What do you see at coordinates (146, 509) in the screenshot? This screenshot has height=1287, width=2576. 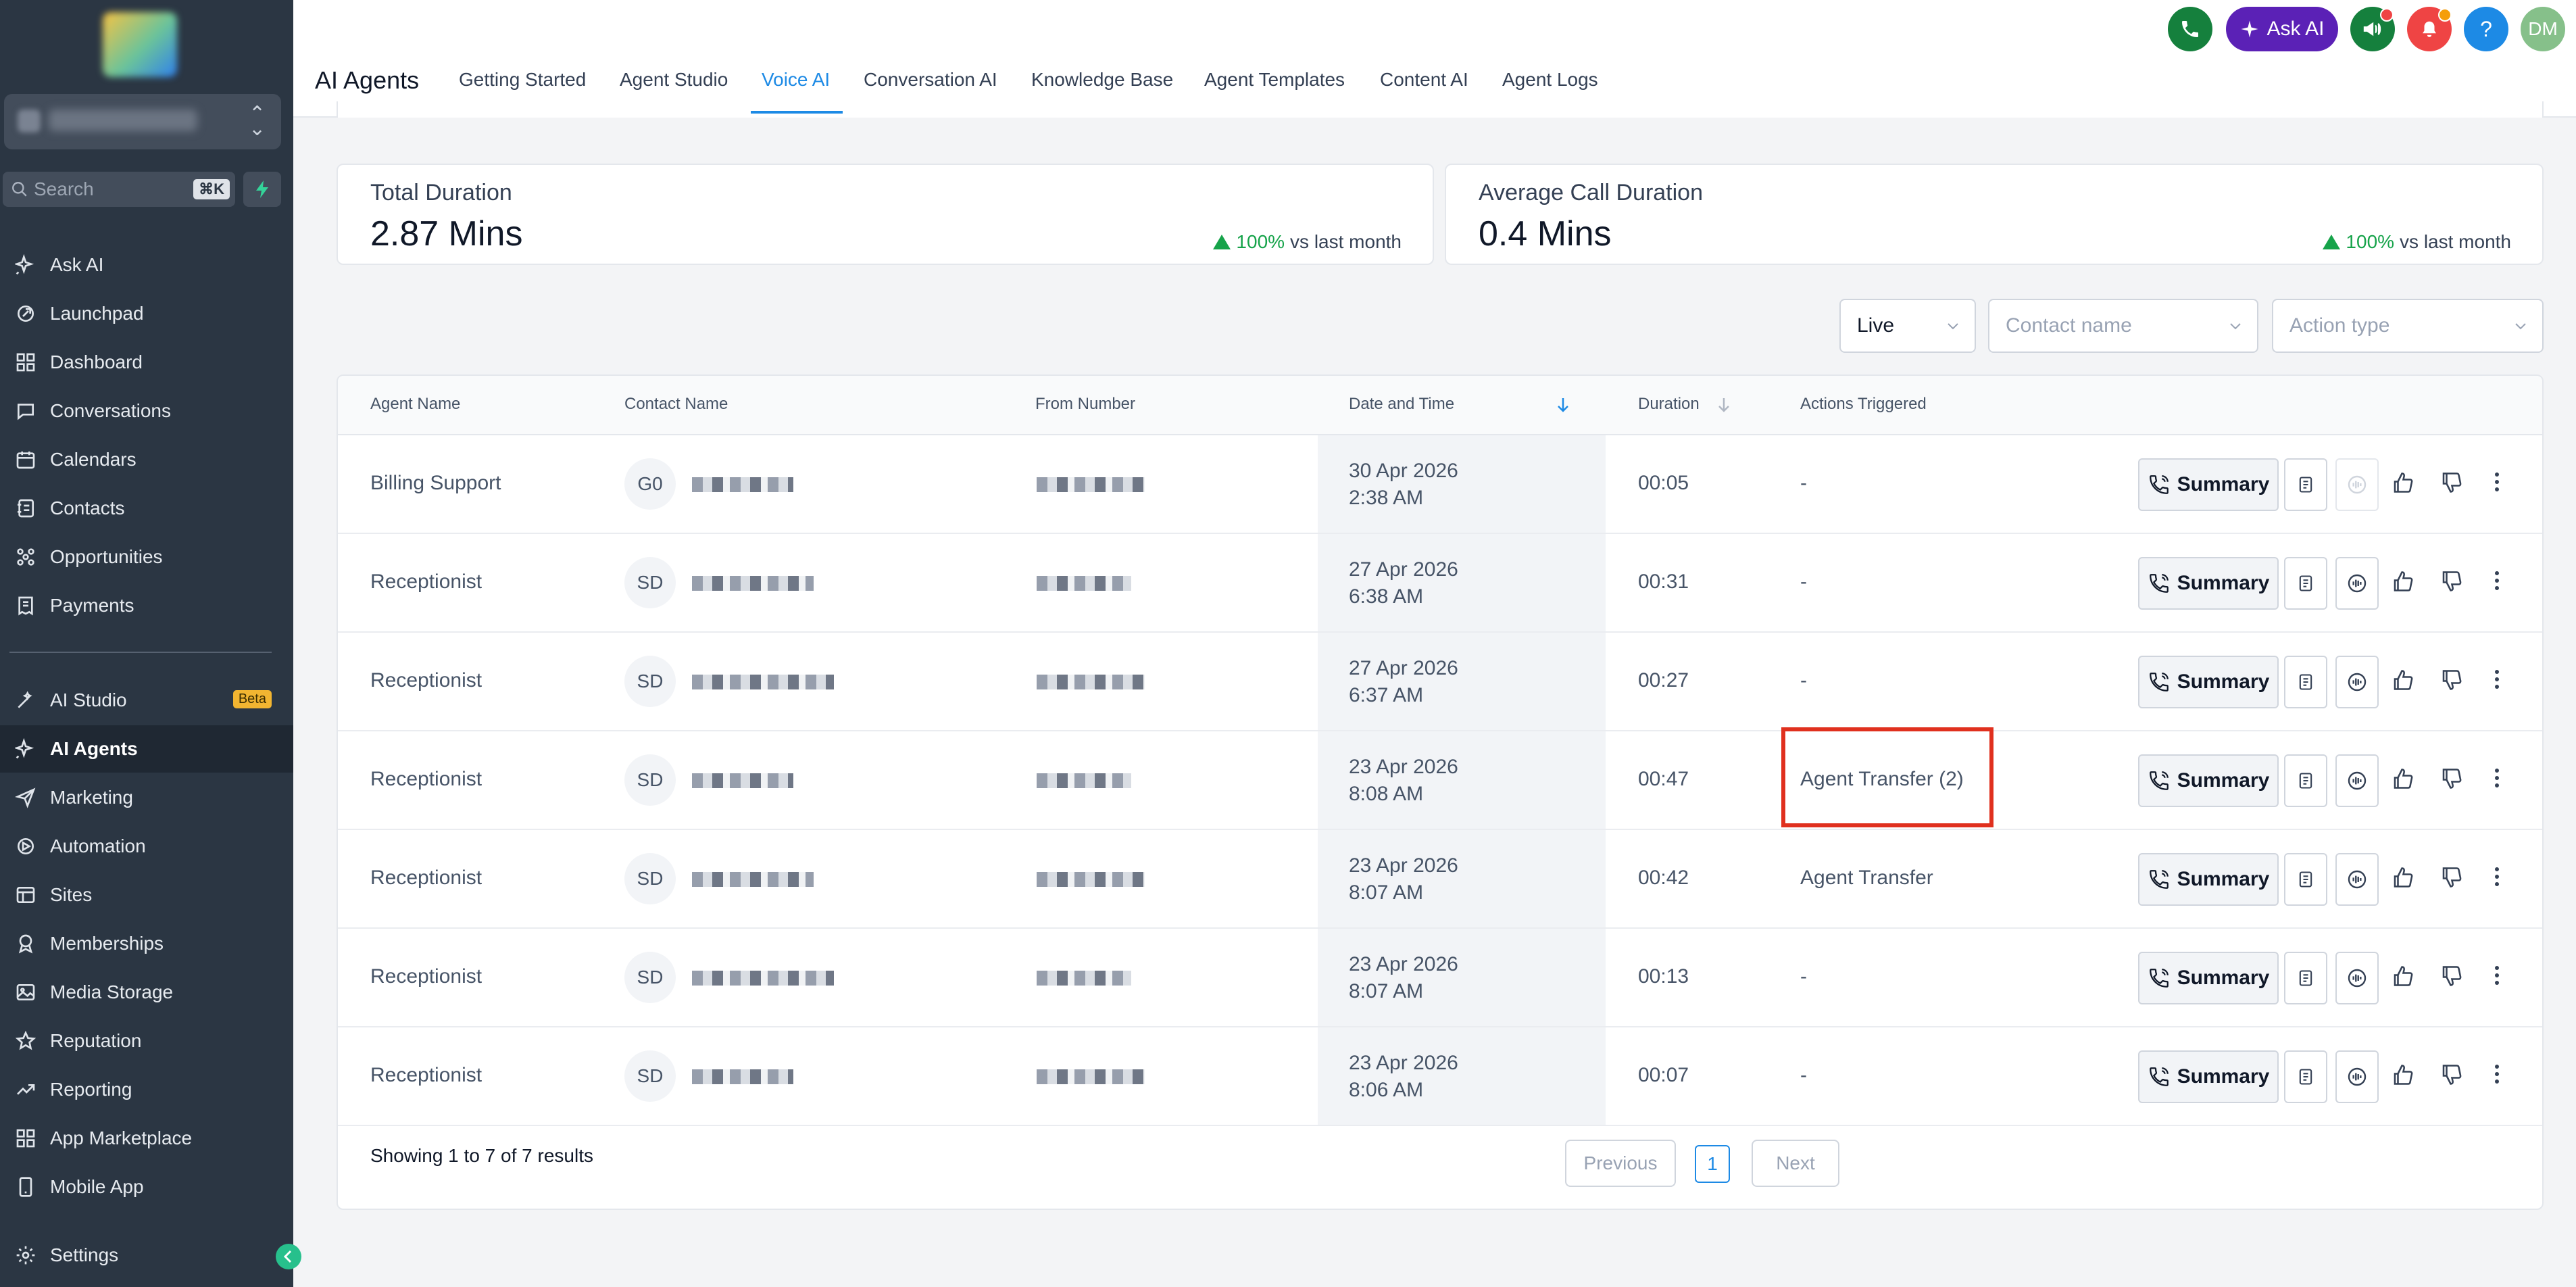 I see `sidebar-item-contacts: Contacts` at bounding box center [146, 509].